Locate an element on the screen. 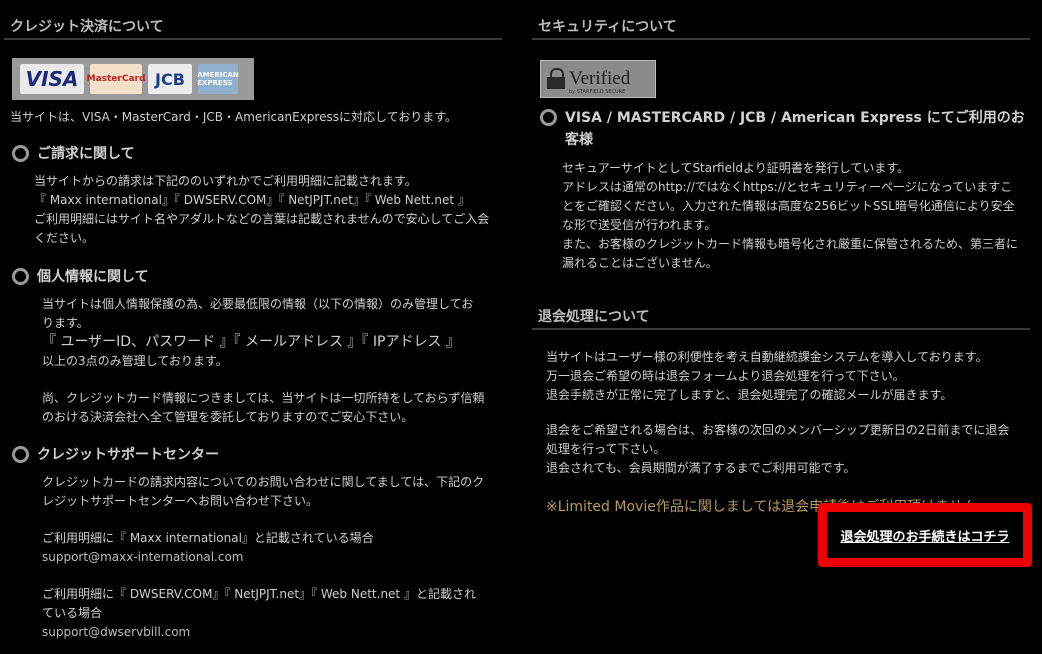 The width and height of the screenshot is (1042, 654). billing-line: ください。 is located at coordinates (64, 238).